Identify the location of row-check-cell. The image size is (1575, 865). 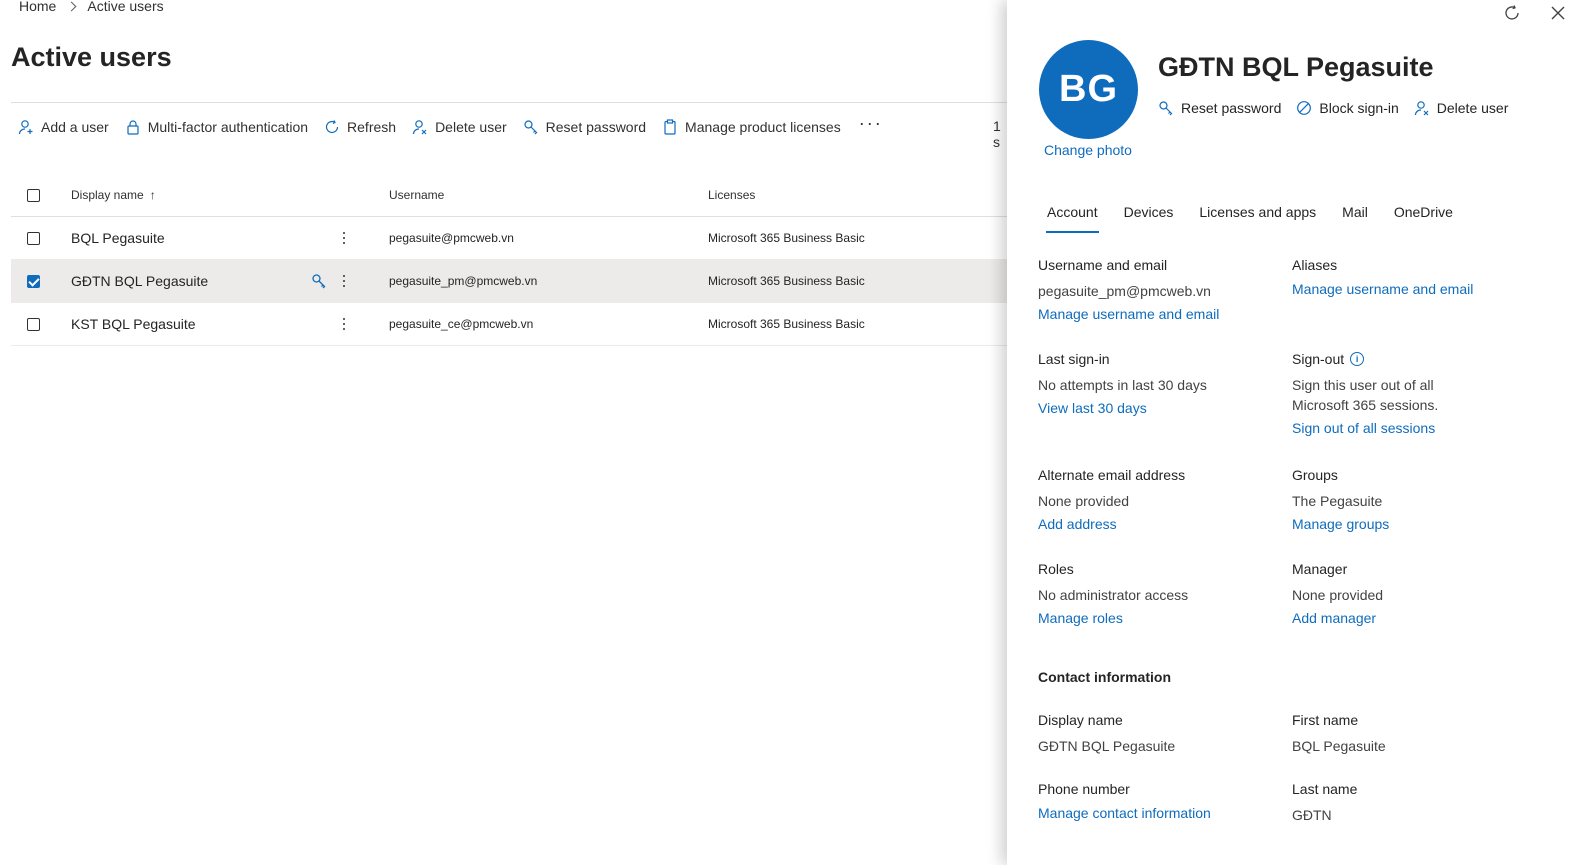
(41, 324).